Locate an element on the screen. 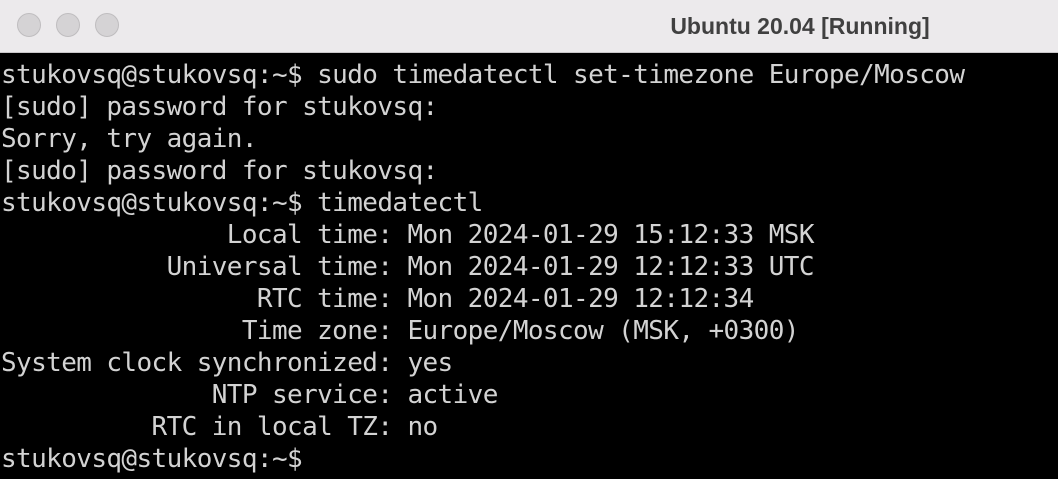  title-bar: Ubuntu 20.04 [Running] is located at coordinates (529, 26).